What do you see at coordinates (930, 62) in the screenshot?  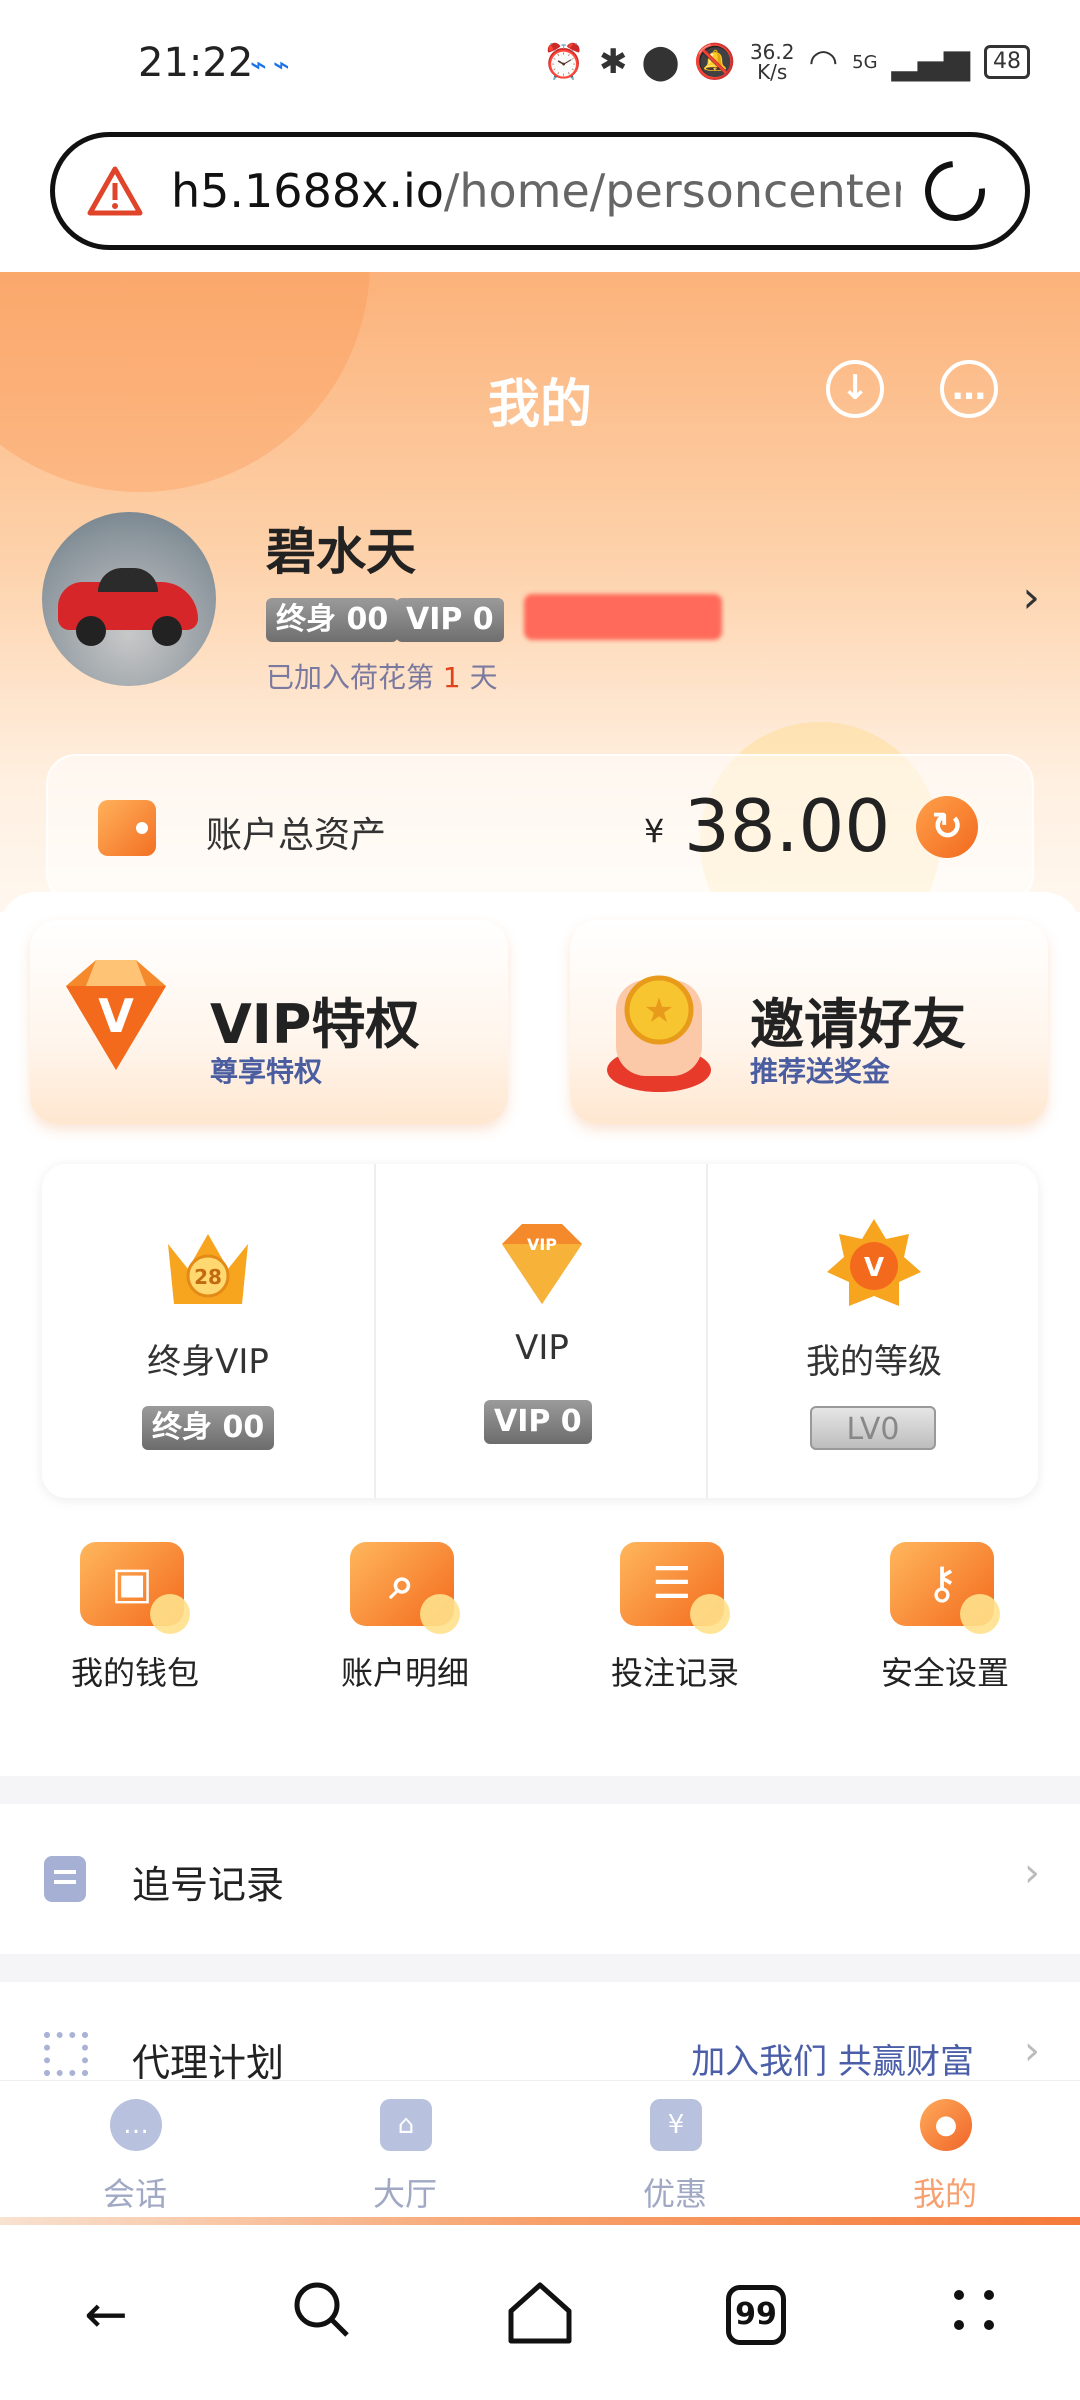 I see `signal-icon: ▂▄▆` at bounding box center [930, 62].